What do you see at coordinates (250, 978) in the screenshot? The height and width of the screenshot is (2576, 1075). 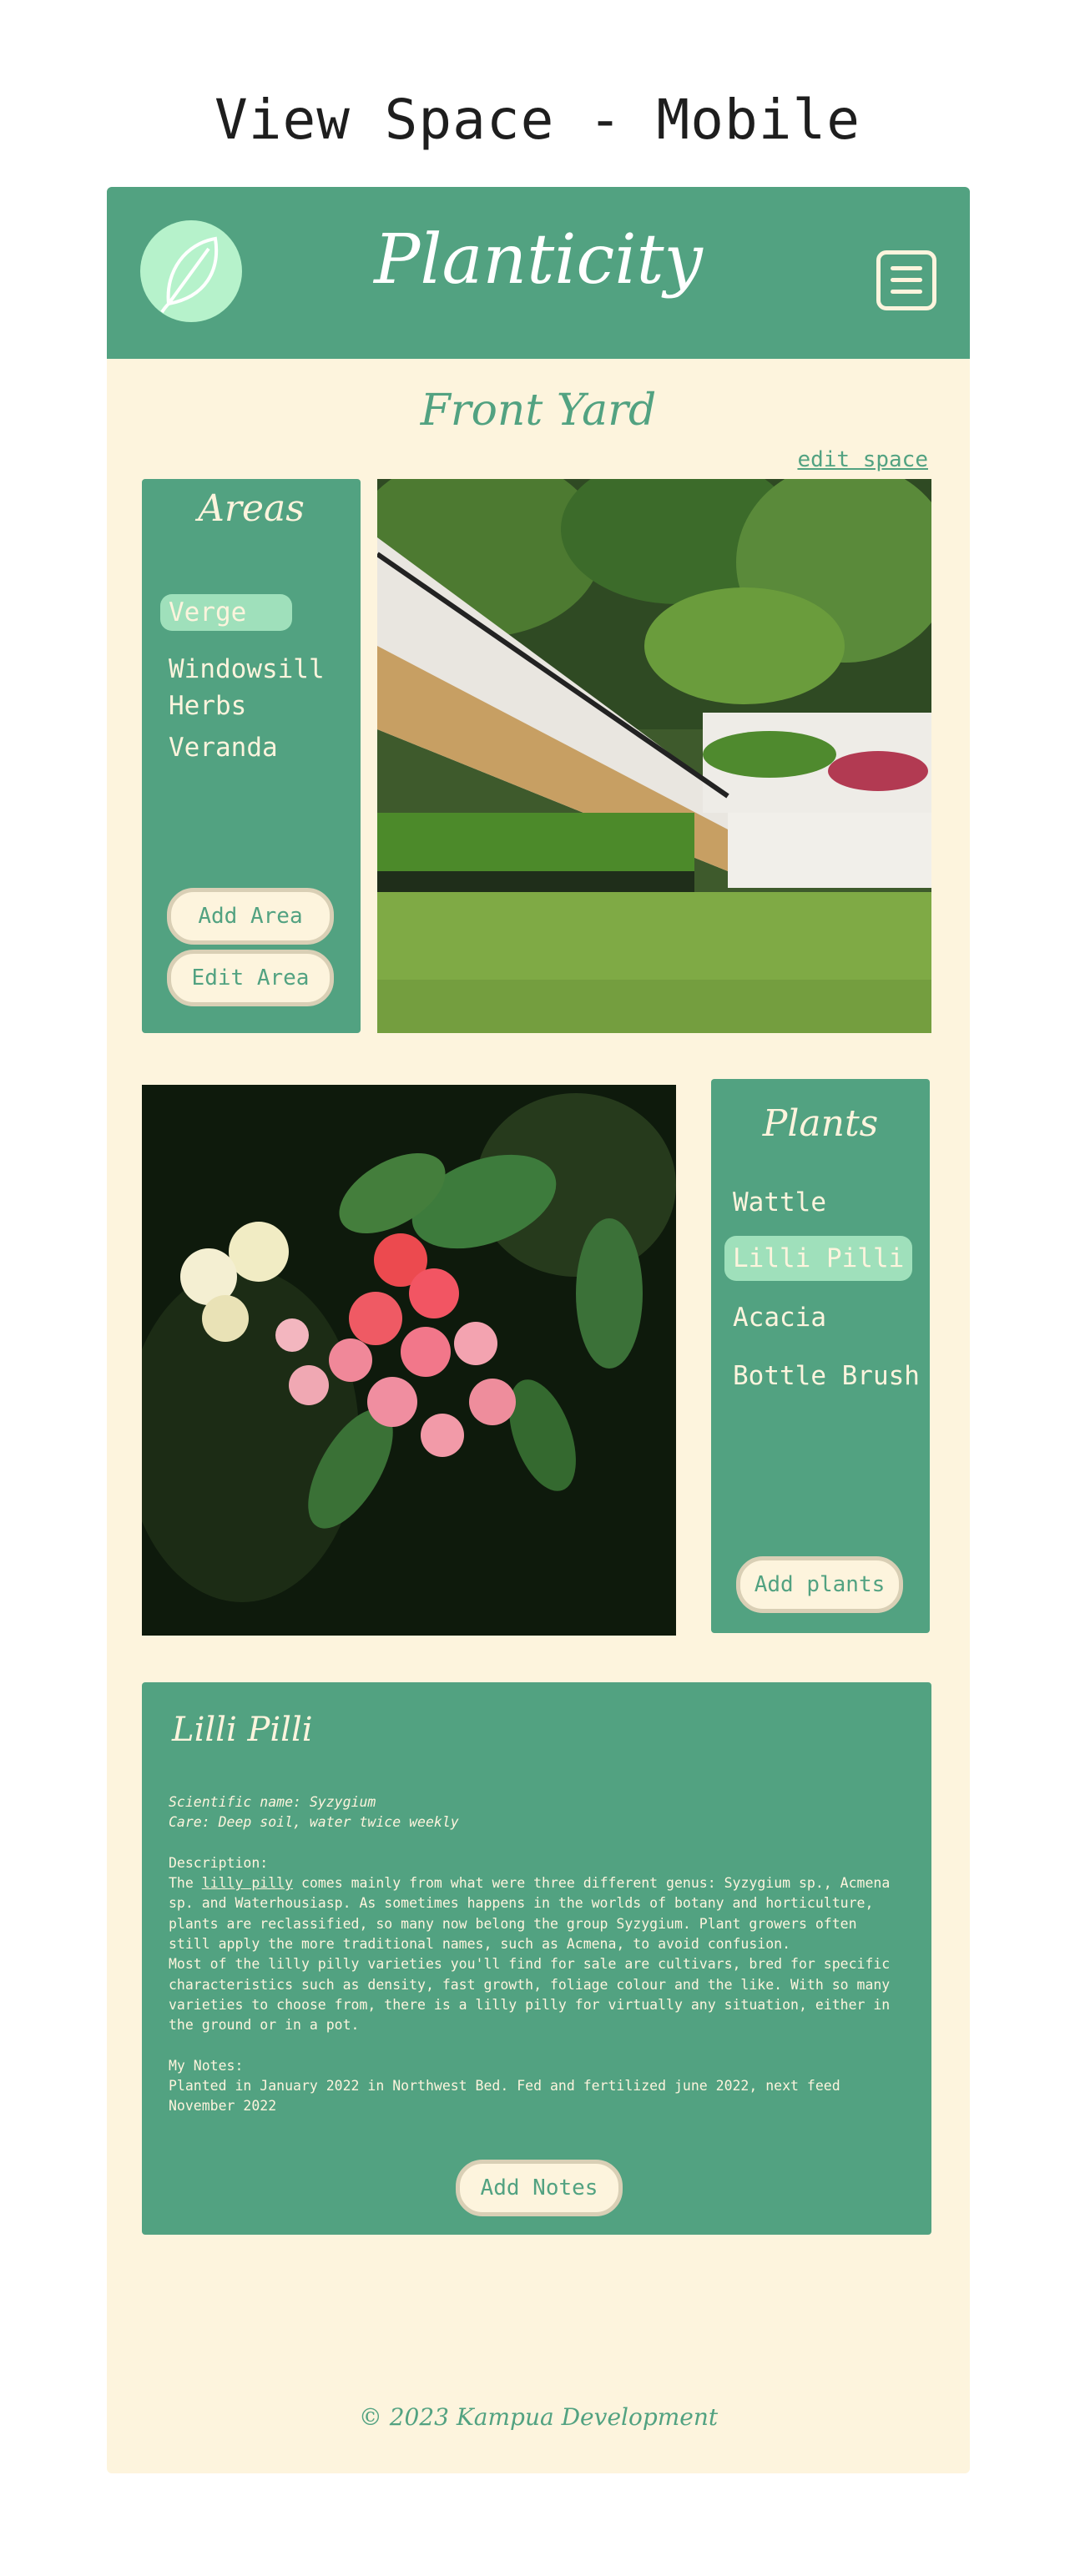 I see `edit-area-button: Edit Area` at bounding box center [250, 978].